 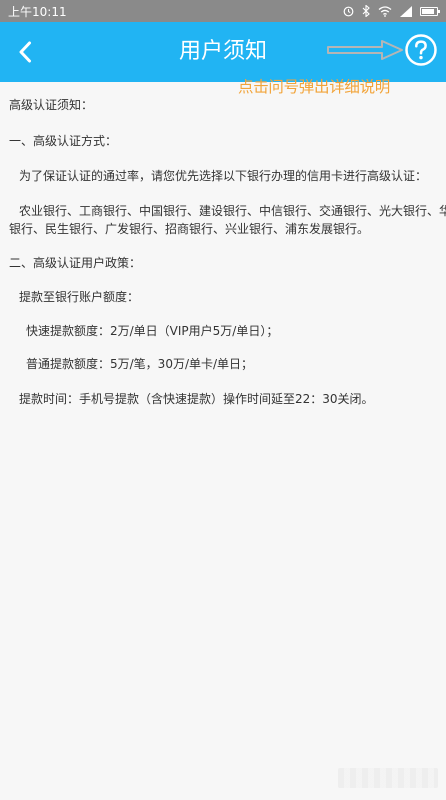 What do you see at coordinates (75, 263) in the screenshot?
I see `section2-title: 二、高级认证用户政策：` at bounding box center [75, 263].